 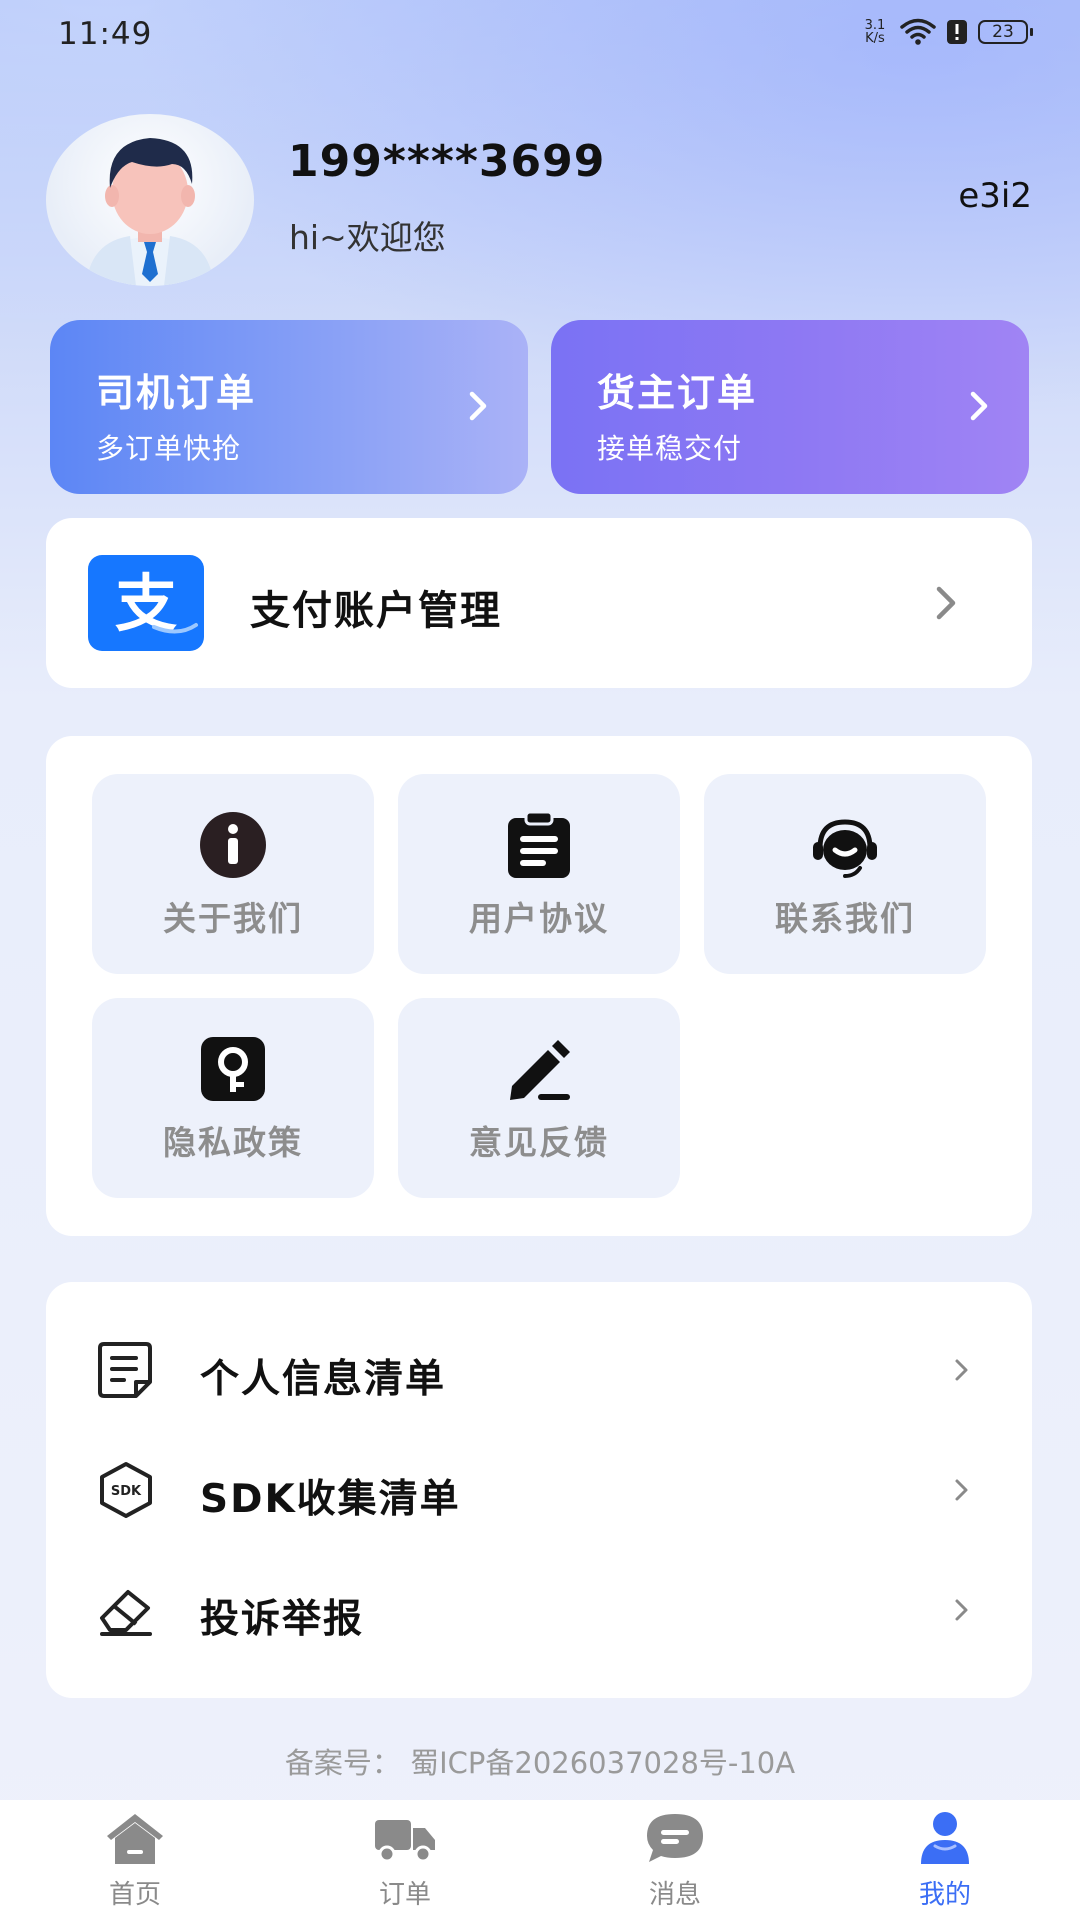 I want to click on tile-about-us: 关于我们, so click(x=233, y=874).